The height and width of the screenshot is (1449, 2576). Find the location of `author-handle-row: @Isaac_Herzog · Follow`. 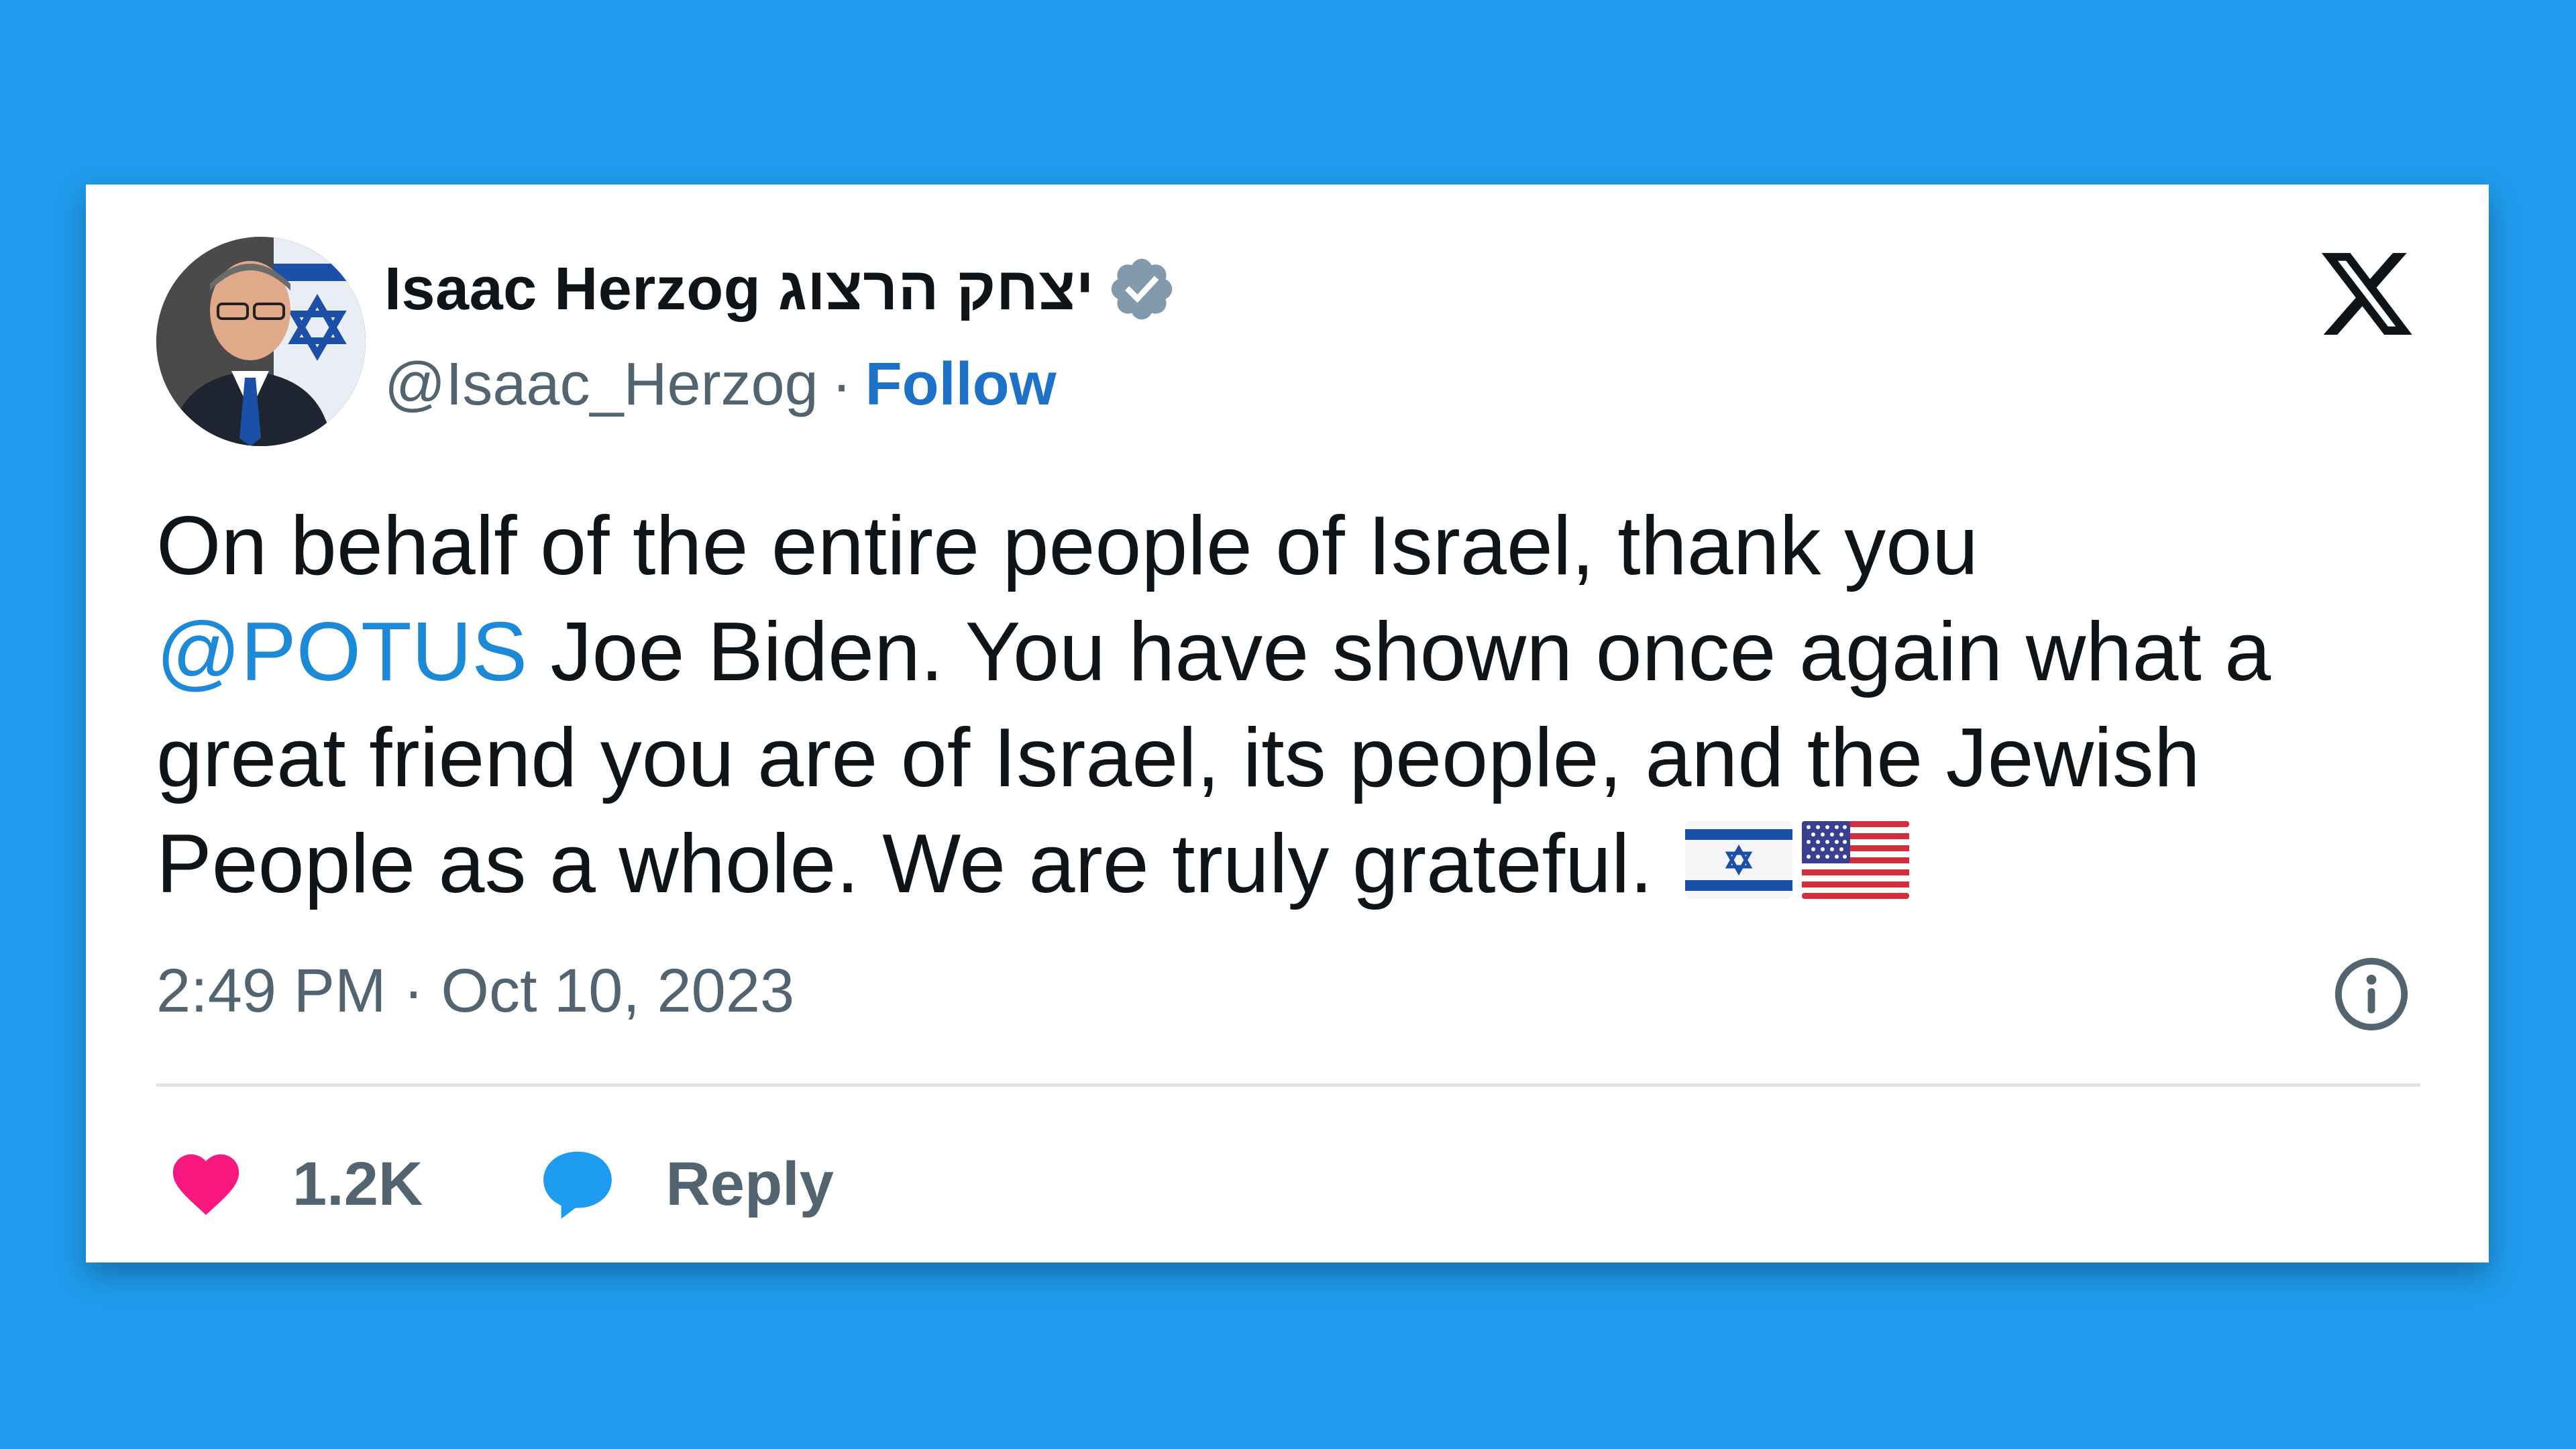

author-handle-row: @Isaac_Herzog · Follow is located at coordinates (720, 384).